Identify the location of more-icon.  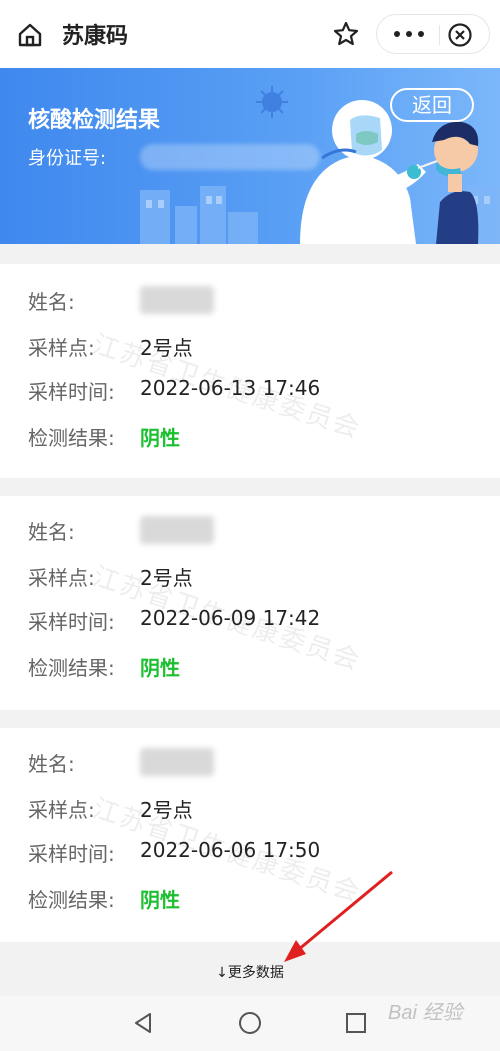
(409, 34).